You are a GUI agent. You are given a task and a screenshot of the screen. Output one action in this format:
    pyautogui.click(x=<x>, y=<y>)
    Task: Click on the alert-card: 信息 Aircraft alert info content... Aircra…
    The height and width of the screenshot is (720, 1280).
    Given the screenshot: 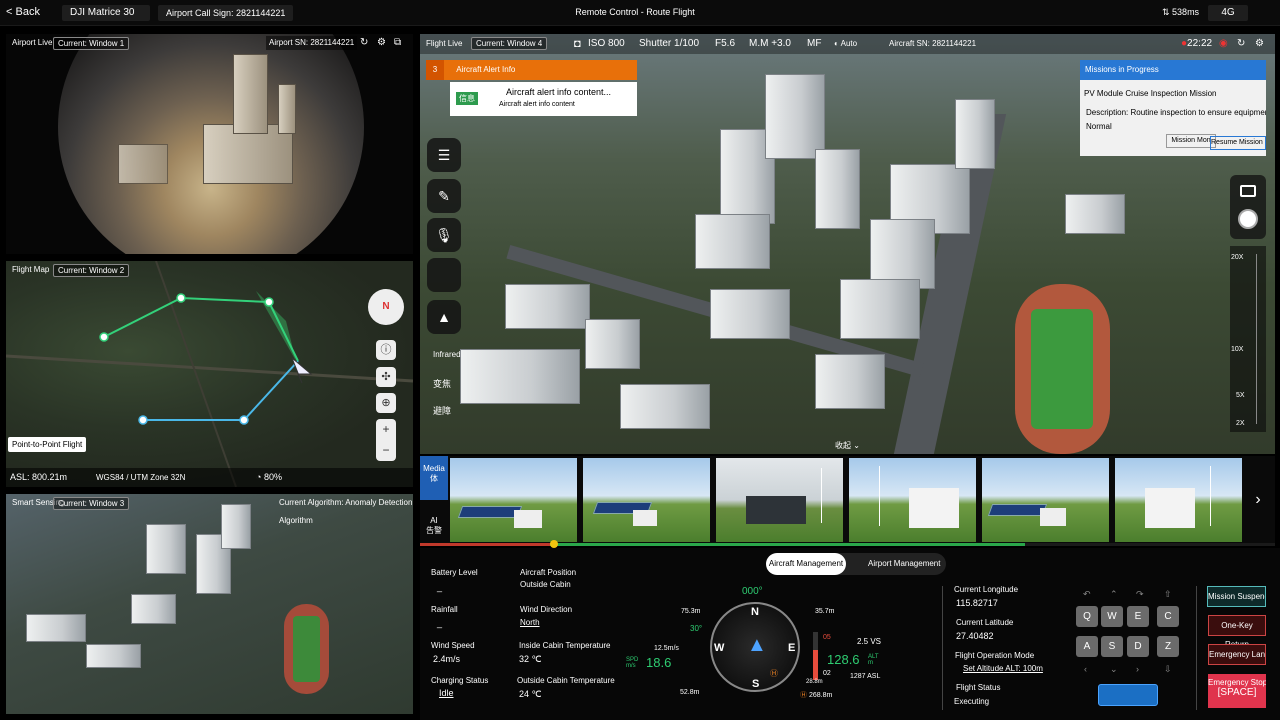 What is the action you would take?
    pyautogui.click(x=543, y=99)
    